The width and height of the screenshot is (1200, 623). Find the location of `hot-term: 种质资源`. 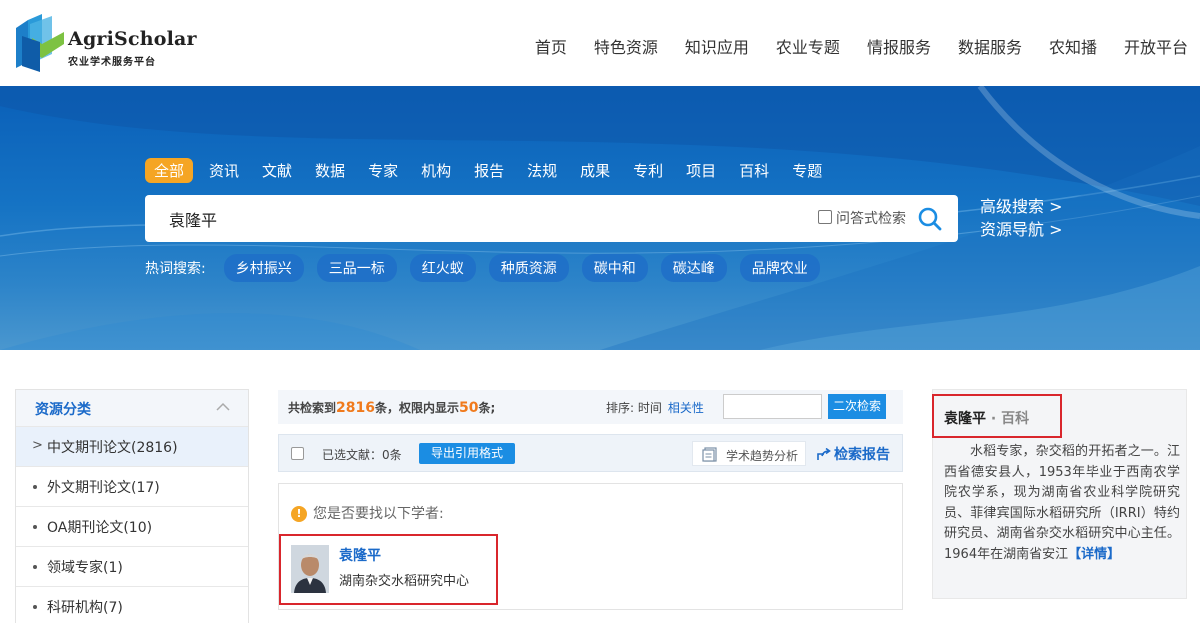

hot-term: 种质资源 is located at coordinates (528, 268).